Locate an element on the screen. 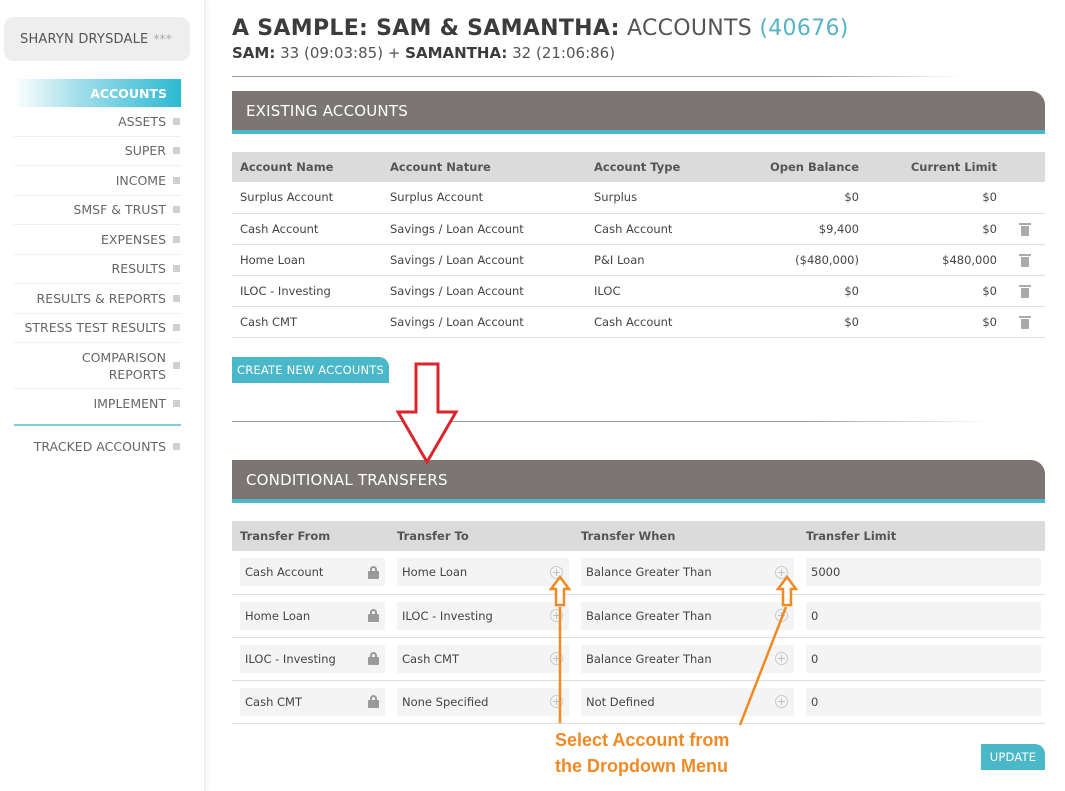  column-header: Current Limit is located at coordinates (936, 167).